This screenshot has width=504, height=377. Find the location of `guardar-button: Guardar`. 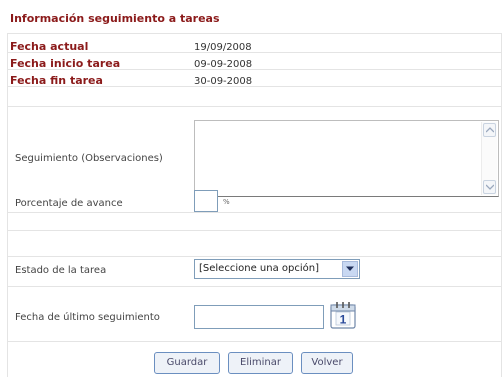

guardar-button: Guardar is located at coordinates (187, 363).